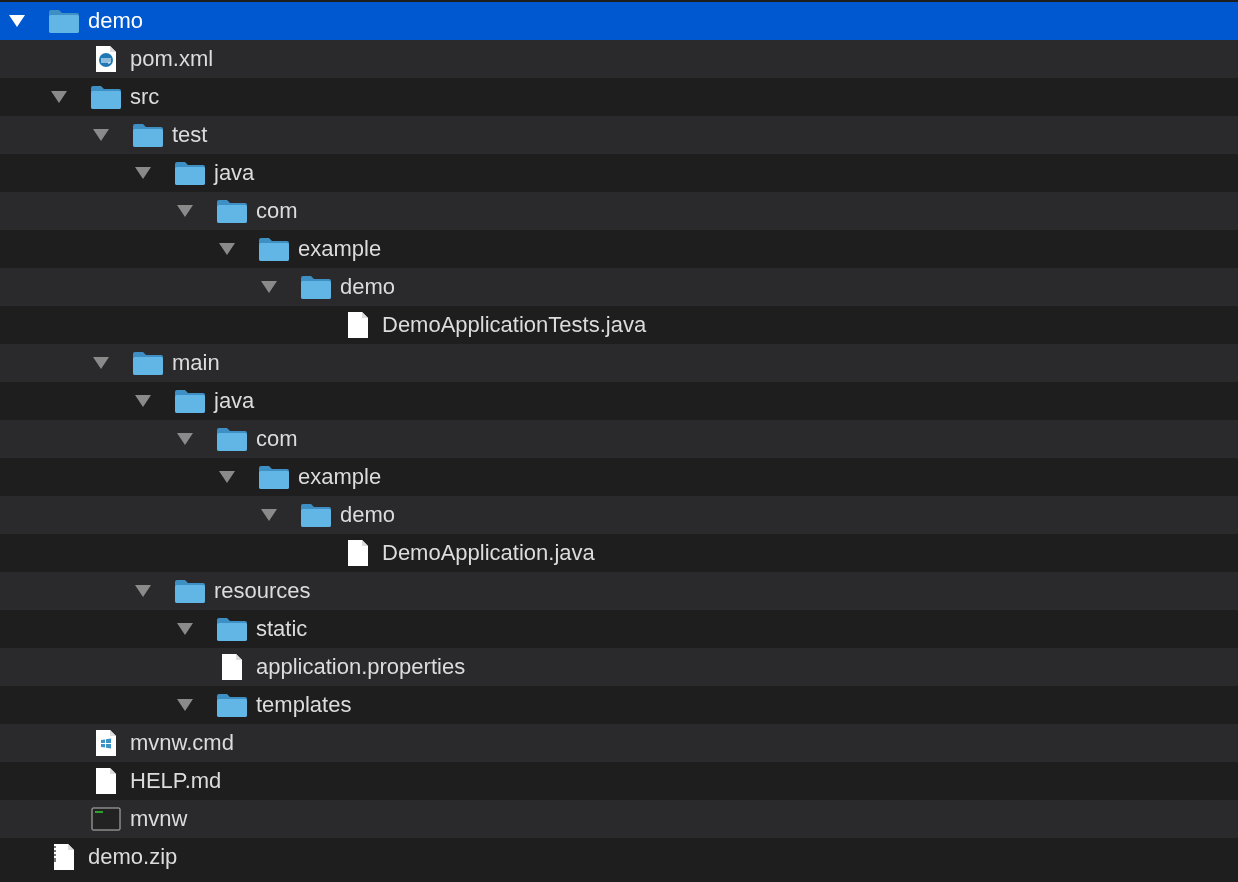 The height and width of the screenshot is (882, 1238). I want to click on file-name: mvnw.cmd, so click(182, 743).